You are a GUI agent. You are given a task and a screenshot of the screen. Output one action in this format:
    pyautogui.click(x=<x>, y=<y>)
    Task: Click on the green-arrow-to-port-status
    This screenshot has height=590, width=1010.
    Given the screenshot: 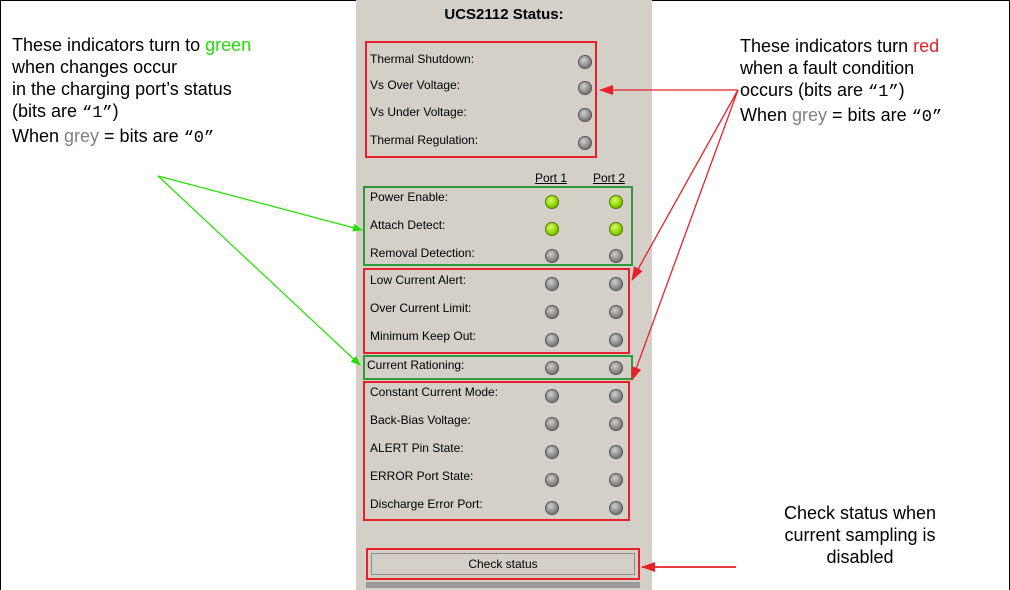 What is the action you would take?
    pyautogui.click(x=260, y=203)
    